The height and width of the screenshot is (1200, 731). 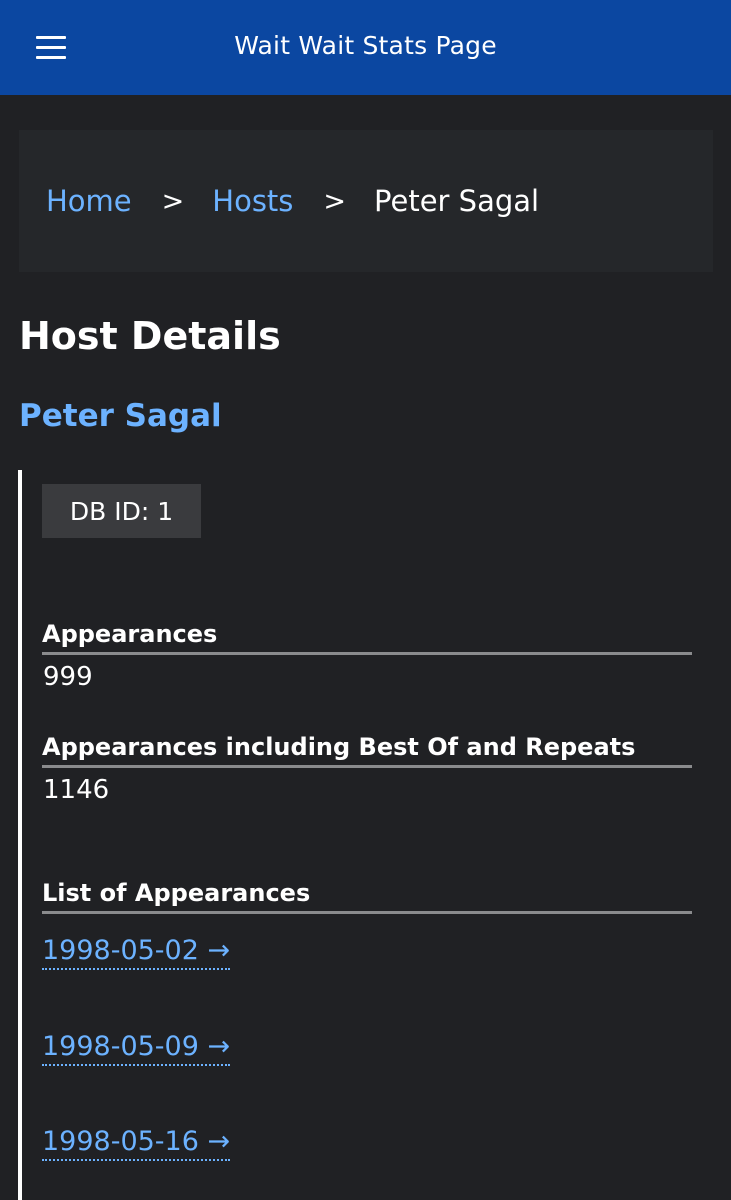 I want to click on host-name: Peter Sagal, so click(x=120, y=416).